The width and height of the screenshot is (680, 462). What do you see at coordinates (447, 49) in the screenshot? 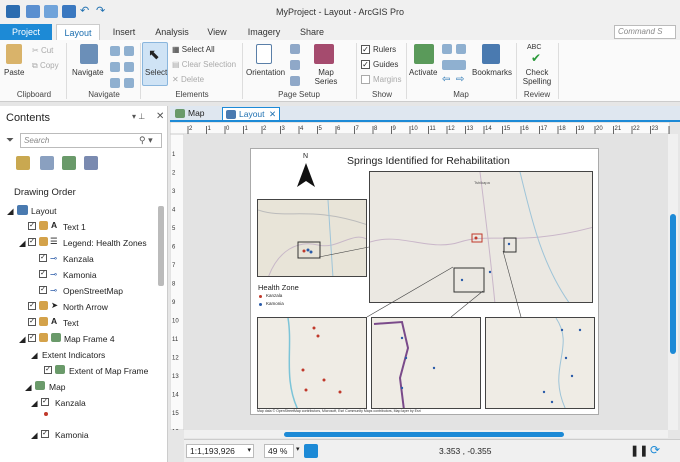
I see `map-zoom-icon` at bounding box center [447, 49].